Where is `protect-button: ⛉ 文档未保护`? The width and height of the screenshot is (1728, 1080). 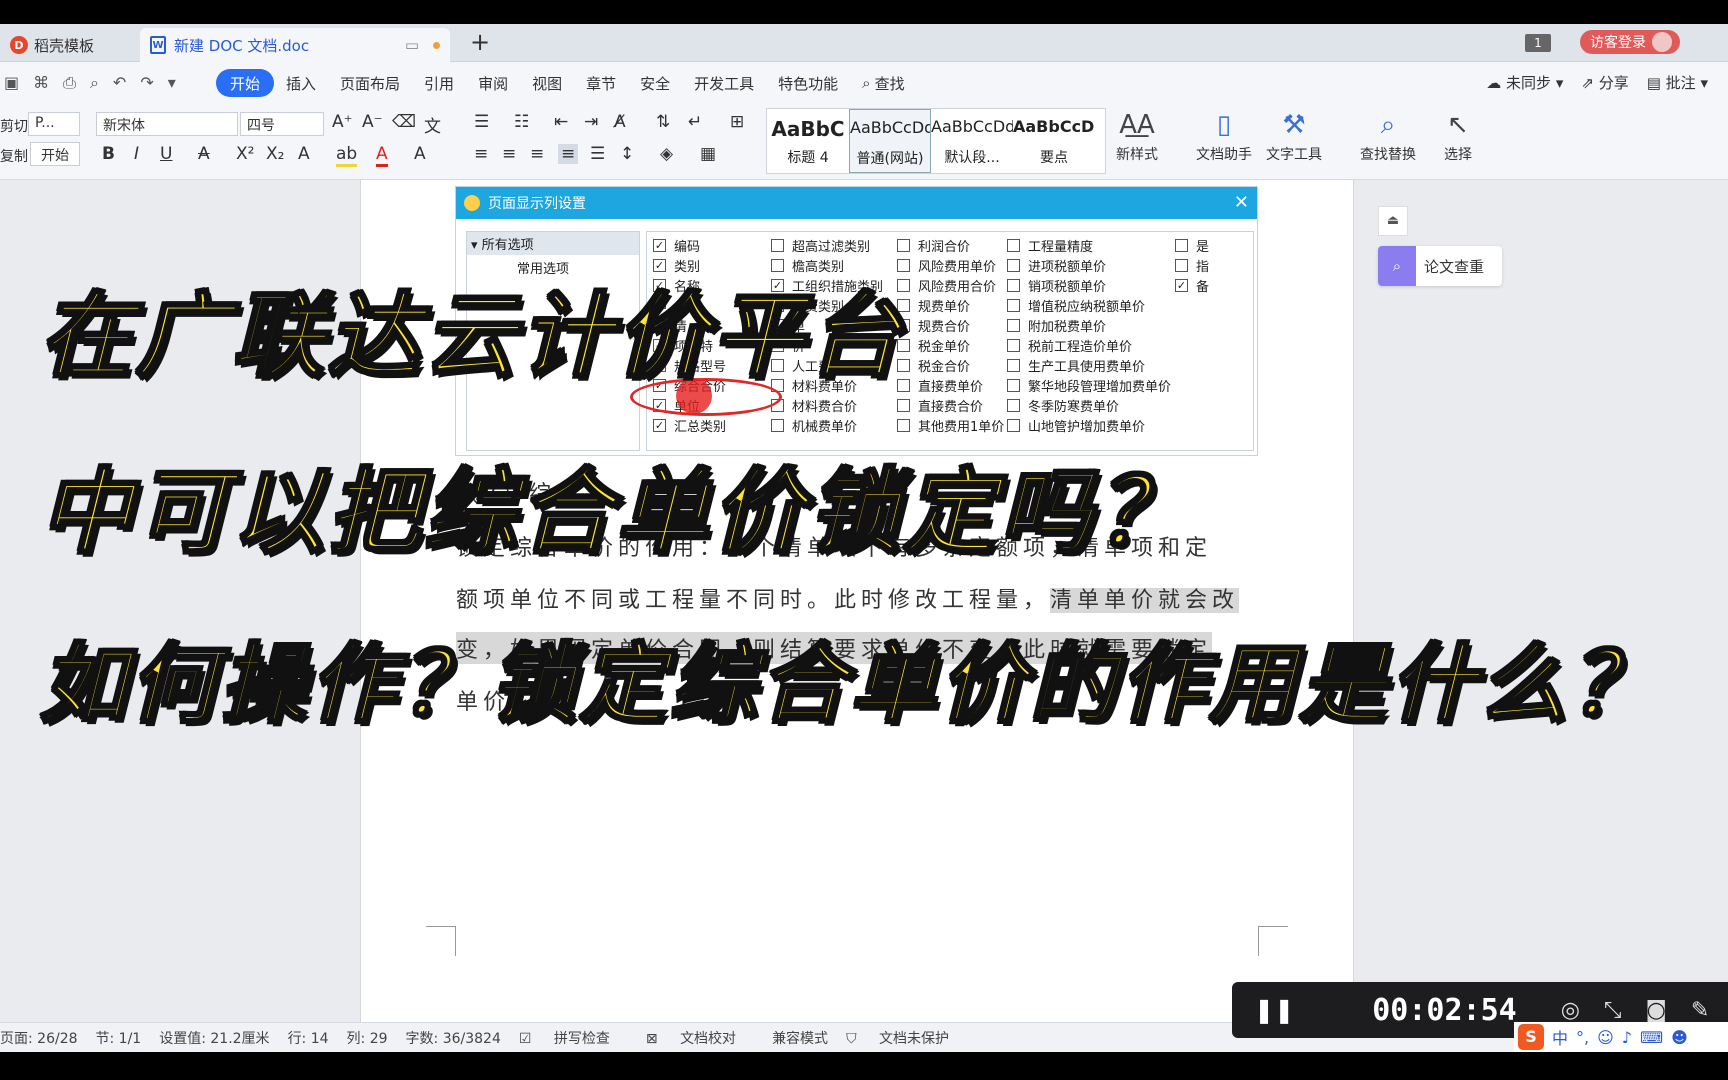 protect-button: ⛉ 文档未保护 is located at coordinates (906, 1038).